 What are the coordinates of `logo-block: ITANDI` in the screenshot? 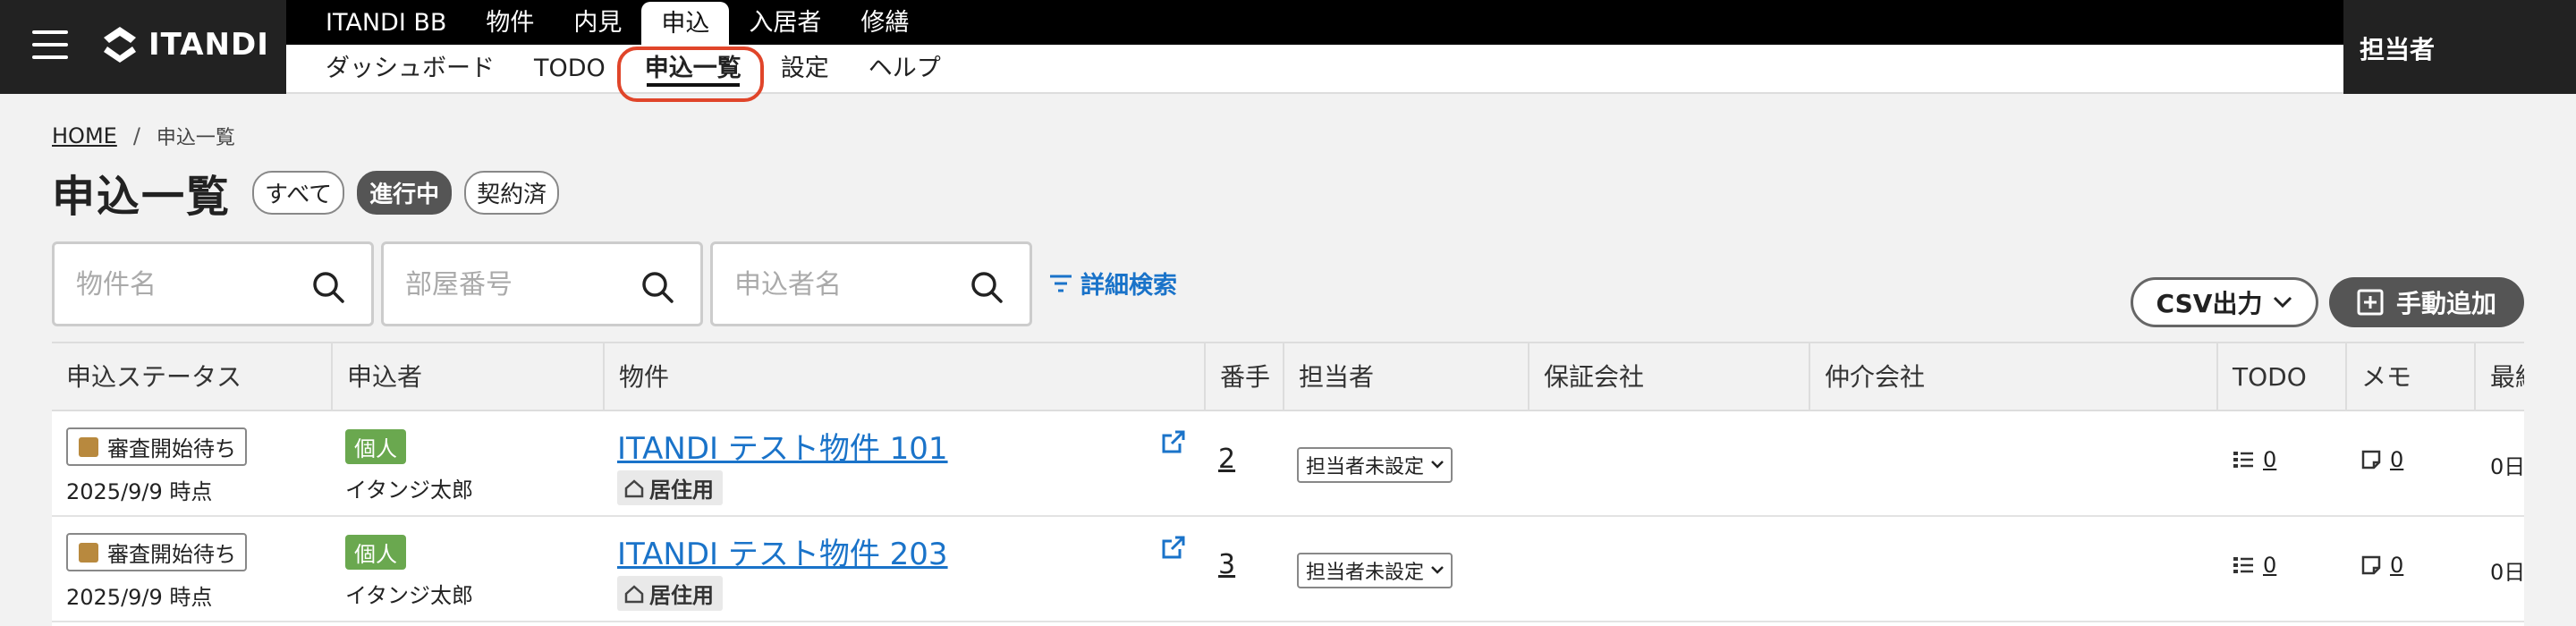 It's located at (143, 47).